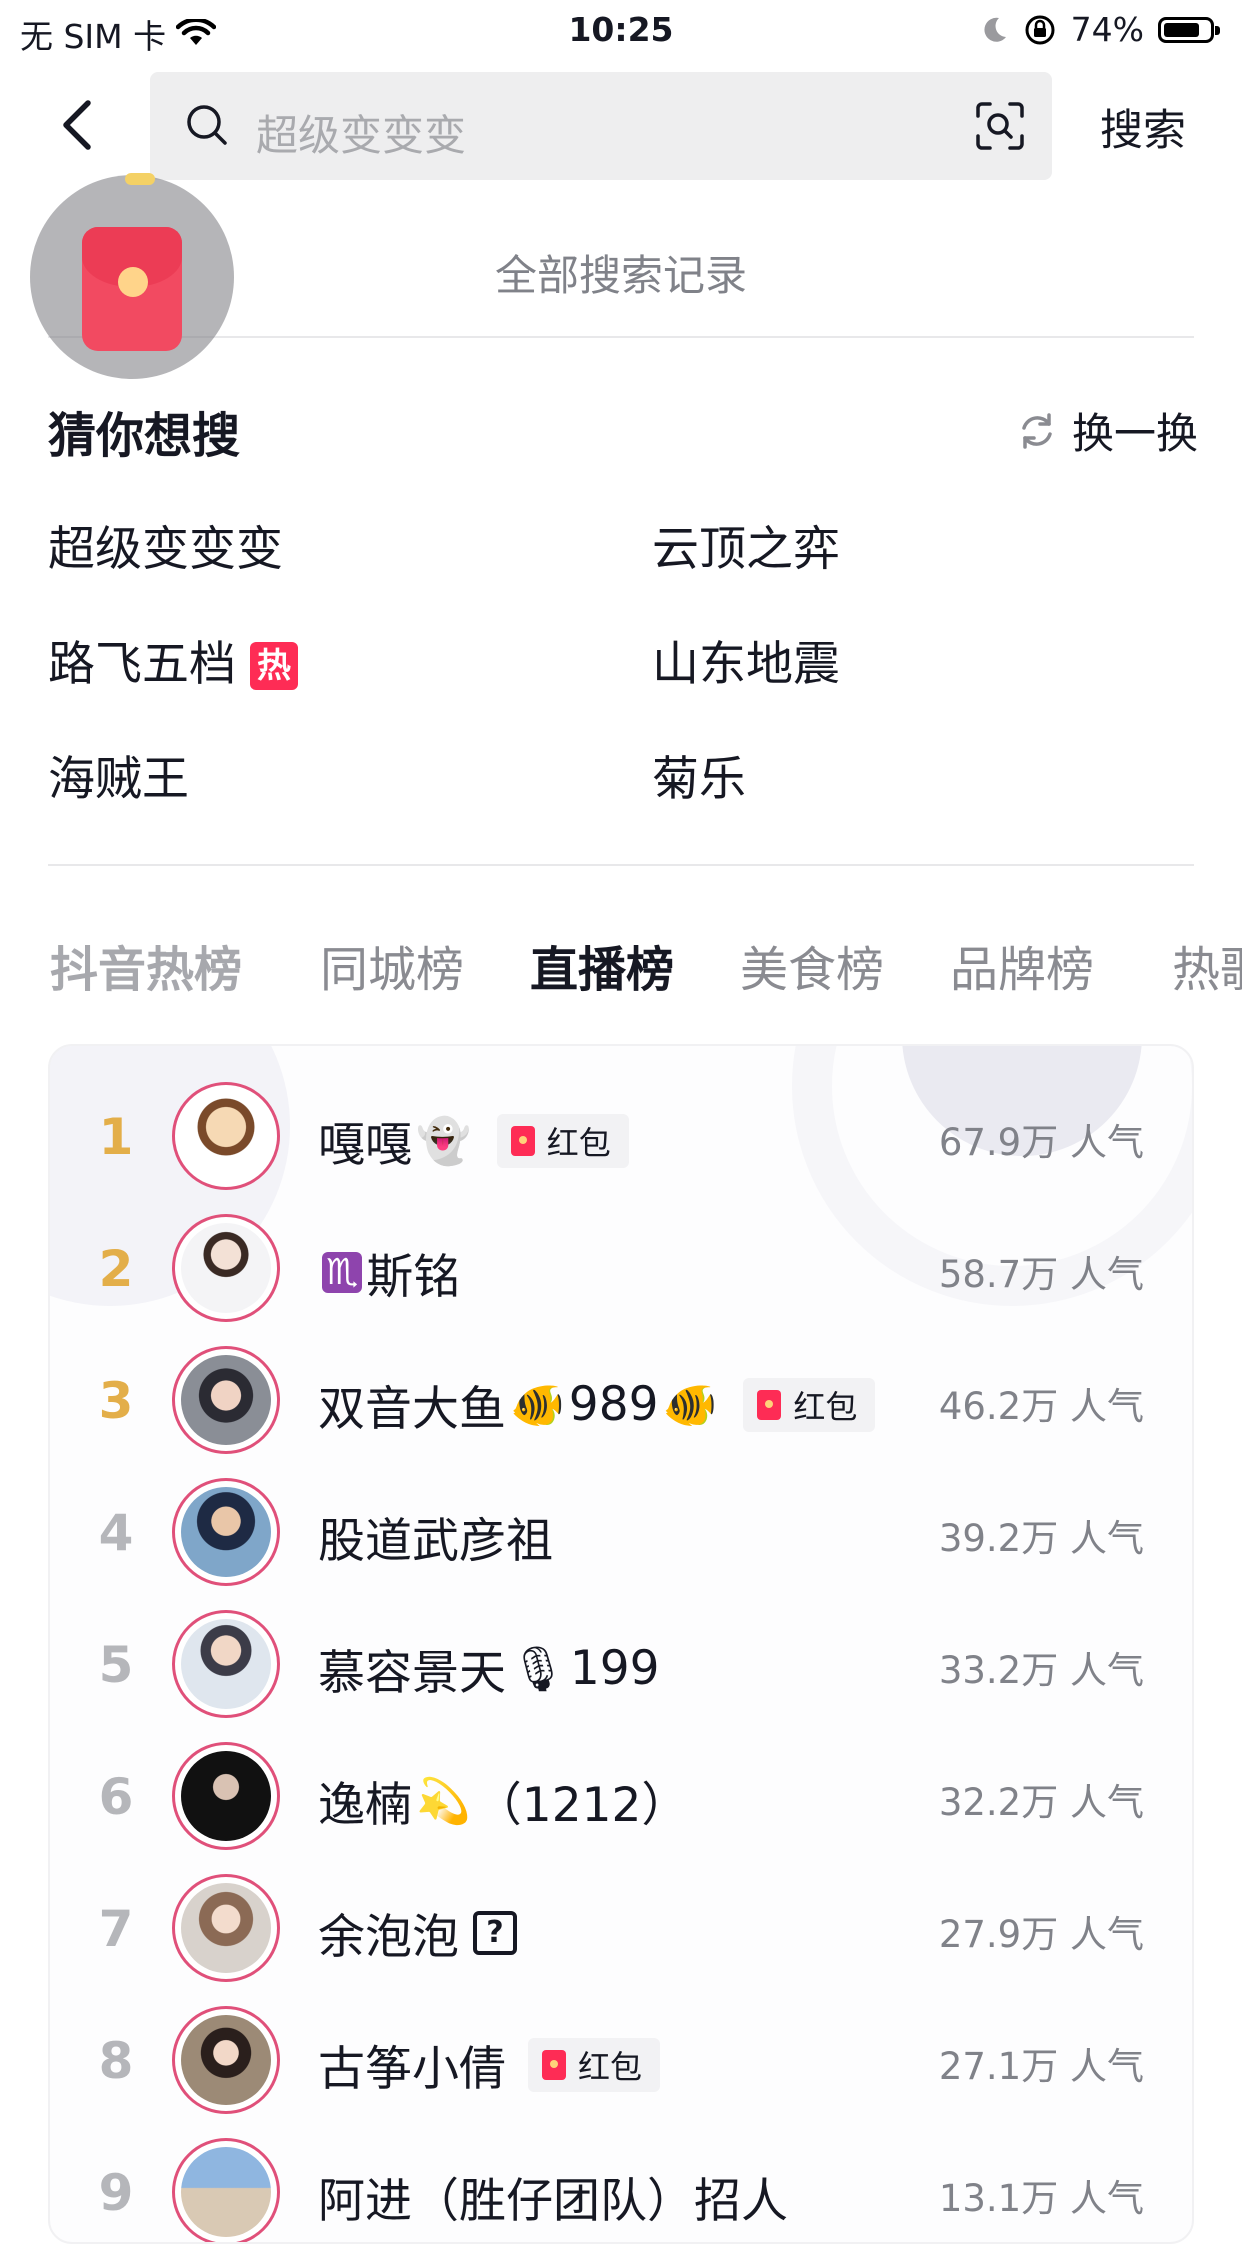 The height and width of the screenshot is (2244, 1242). What do you see at coordinates (614, 1668) in the screenshot?
I see `name-extra: 199` at bounding box center [614, 1668].